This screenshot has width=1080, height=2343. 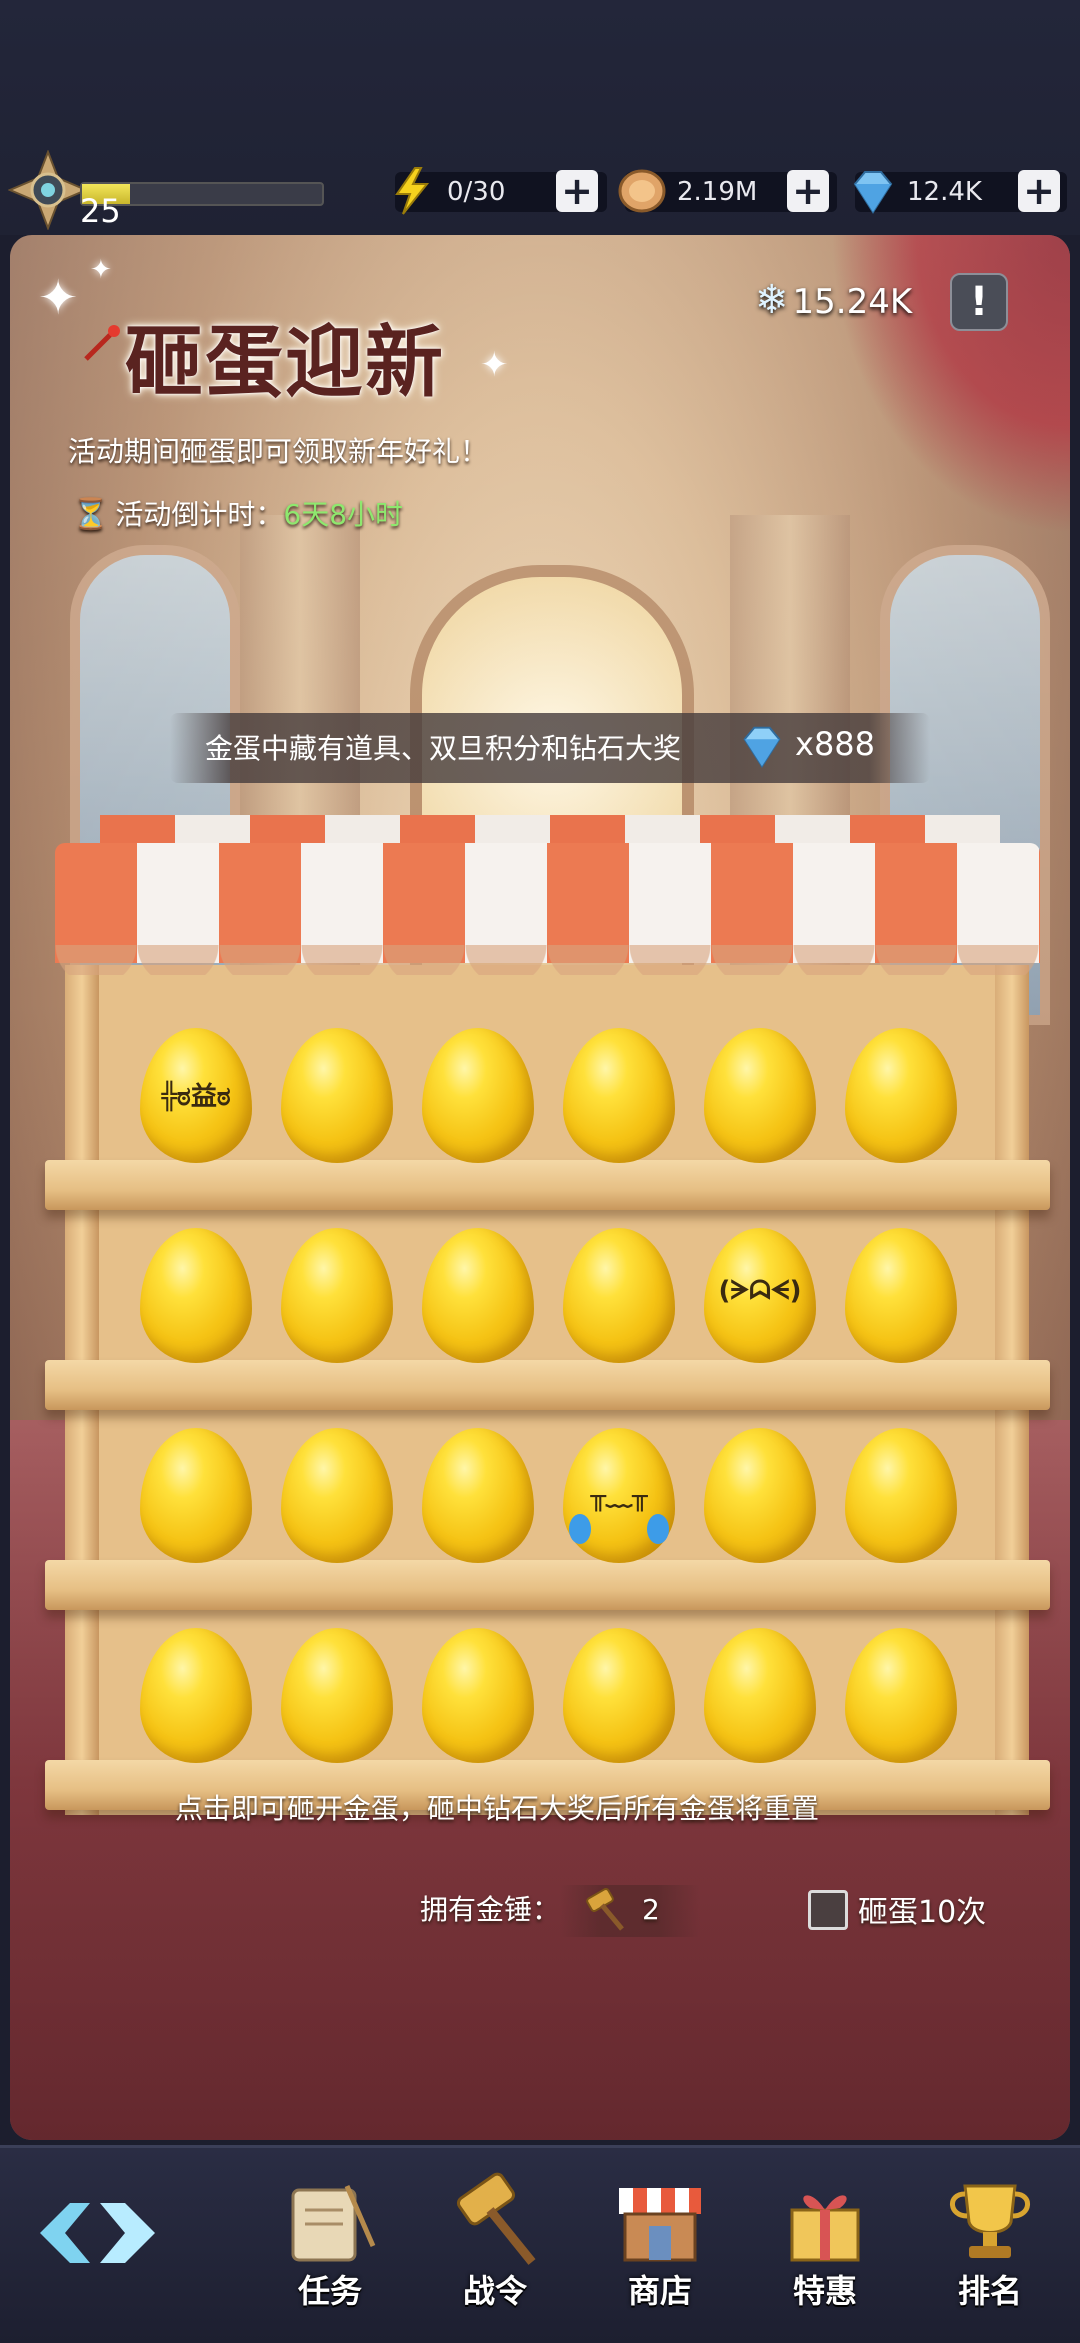 What do you see at coordinates (48, 190) in the screenshot?
I see `player-level-badge-icon` at bounding box center [48, 190].